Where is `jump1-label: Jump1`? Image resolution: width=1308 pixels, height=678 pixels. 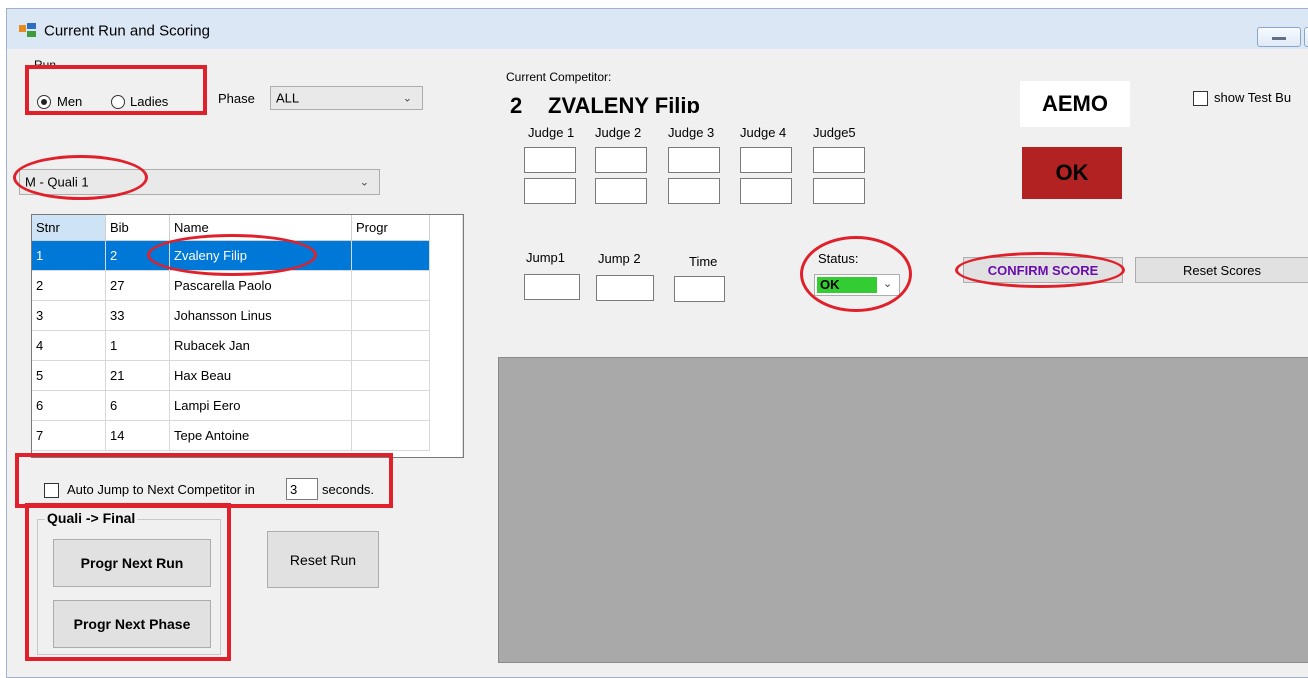
jump1-label: Jump1 is located at coordinates (546, 257).